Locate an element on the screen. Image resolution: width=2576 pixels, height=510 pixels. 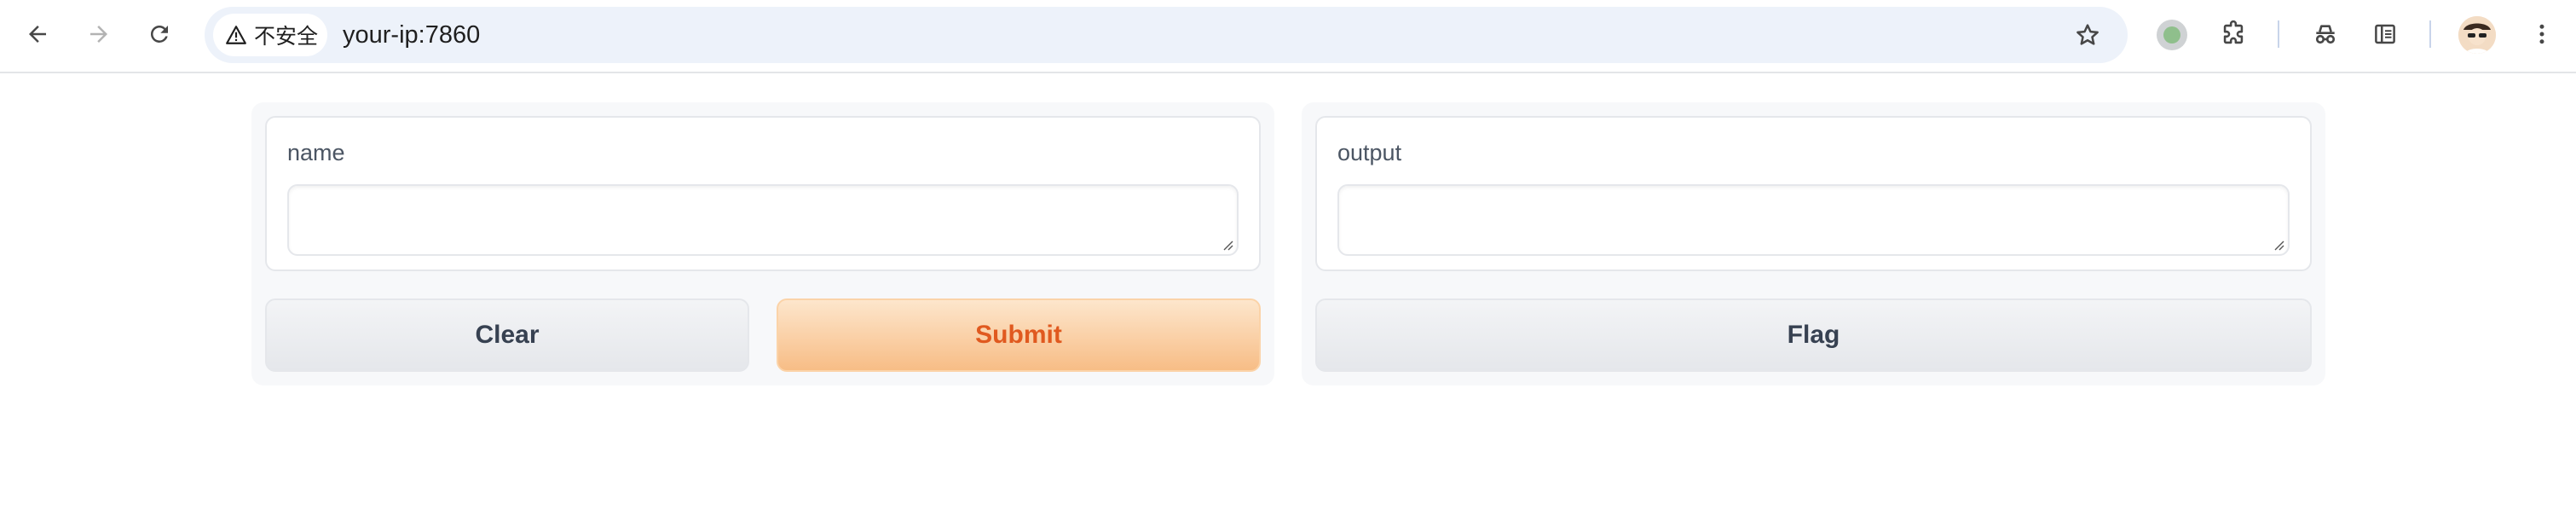
output-textarea is located at coordinates (1813, 220).